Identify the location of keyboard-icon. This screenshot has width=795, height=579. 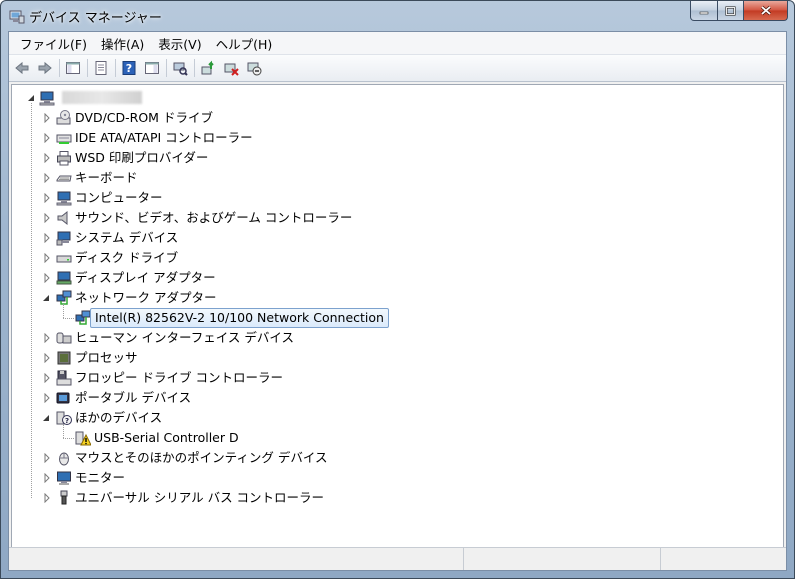
(64, 178).